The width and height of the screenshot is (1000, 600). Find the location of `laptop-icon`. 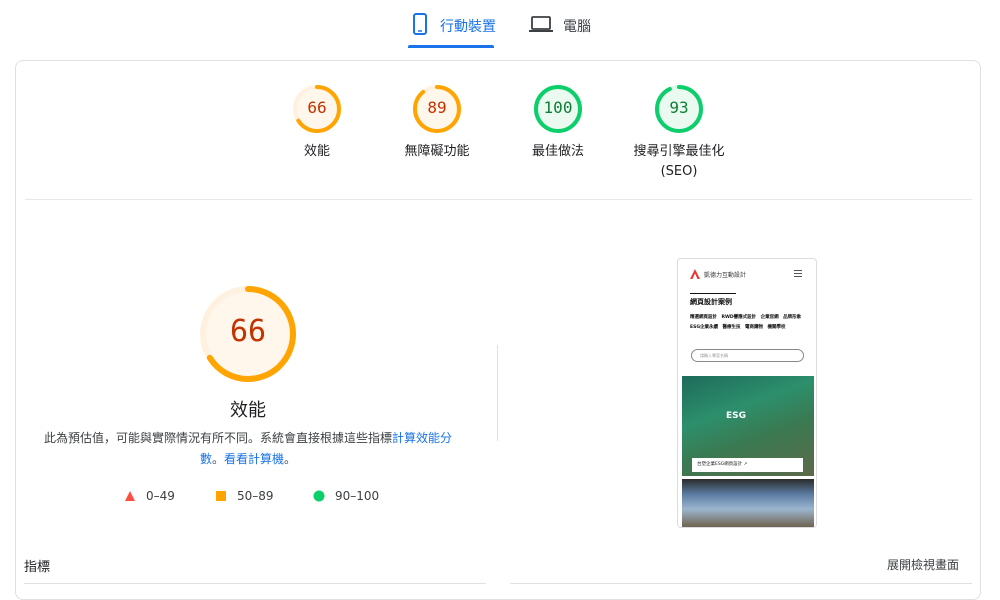

laptop-icon is located at coordinates (541, 24).